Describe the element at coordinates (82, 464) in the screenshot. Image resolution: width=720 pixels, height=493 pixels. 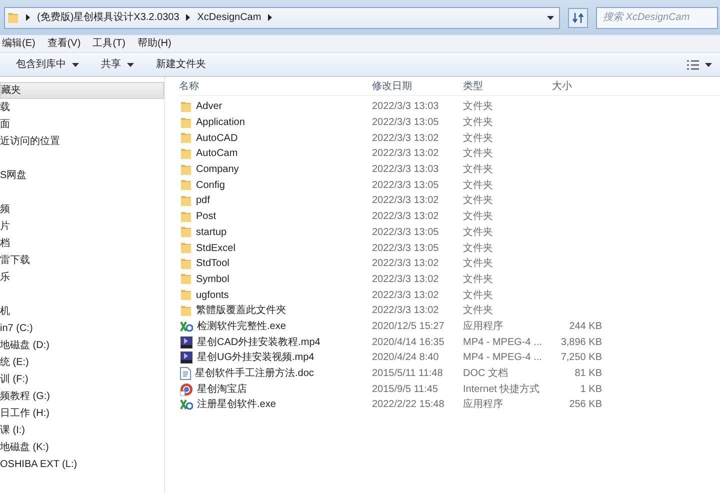
I see `nav-item: OSHIBA EXT (L:)` at that location.